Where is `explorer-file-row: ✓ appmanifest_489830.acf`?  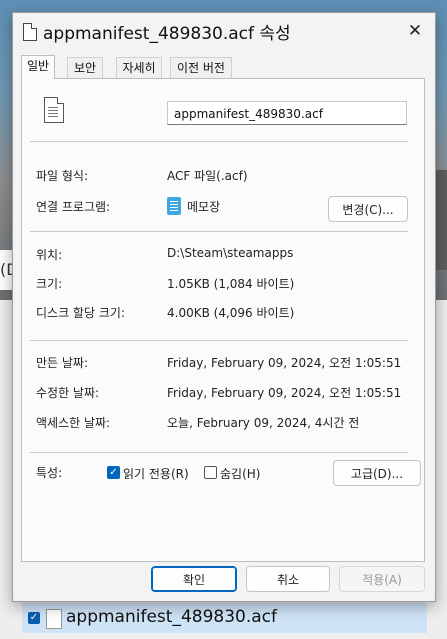 explorer-file-row: ✓ appmanifest_489830.acf is located at coordinates (224, 618).